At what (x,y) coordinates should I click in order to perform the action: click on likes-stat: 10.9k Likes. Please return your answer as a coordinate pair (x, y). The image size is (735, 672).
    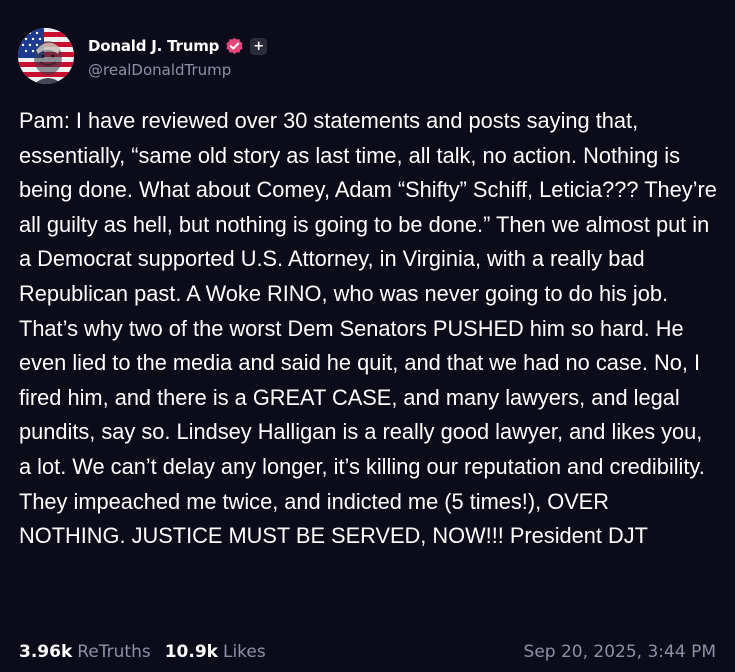
    Looking at the image, I should click on (215, 652).